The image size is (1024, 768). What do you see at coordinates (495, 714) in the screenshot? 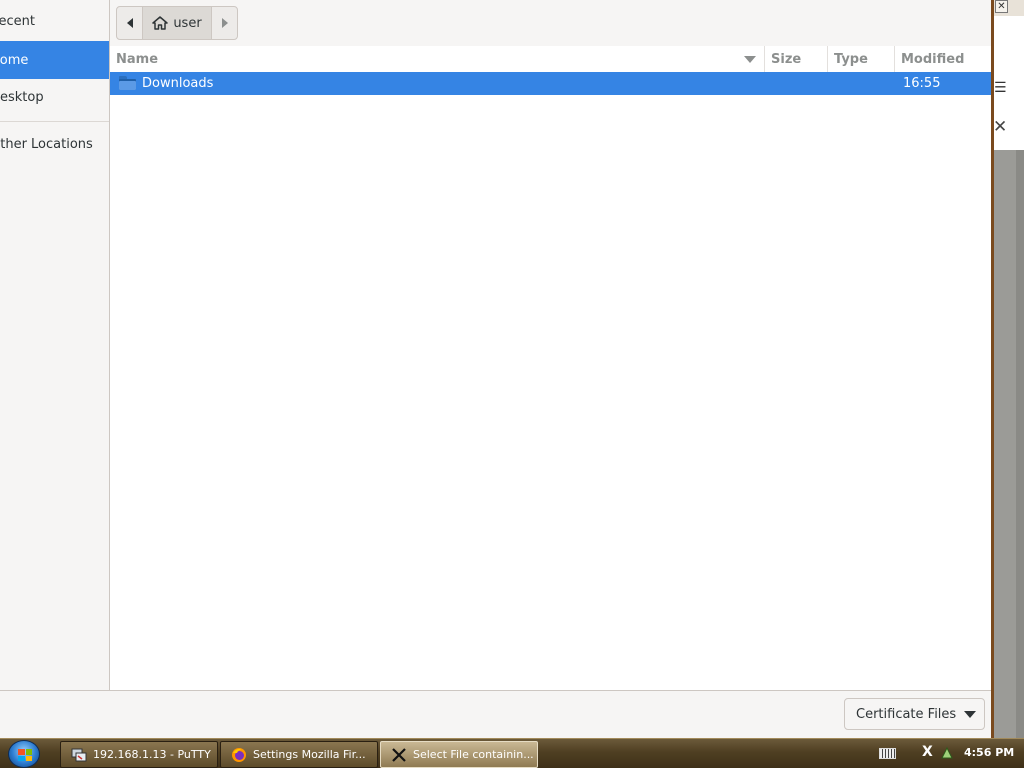
I see `dialog-bottom-bar: Certificate Files` at bounding box center [495, 714].